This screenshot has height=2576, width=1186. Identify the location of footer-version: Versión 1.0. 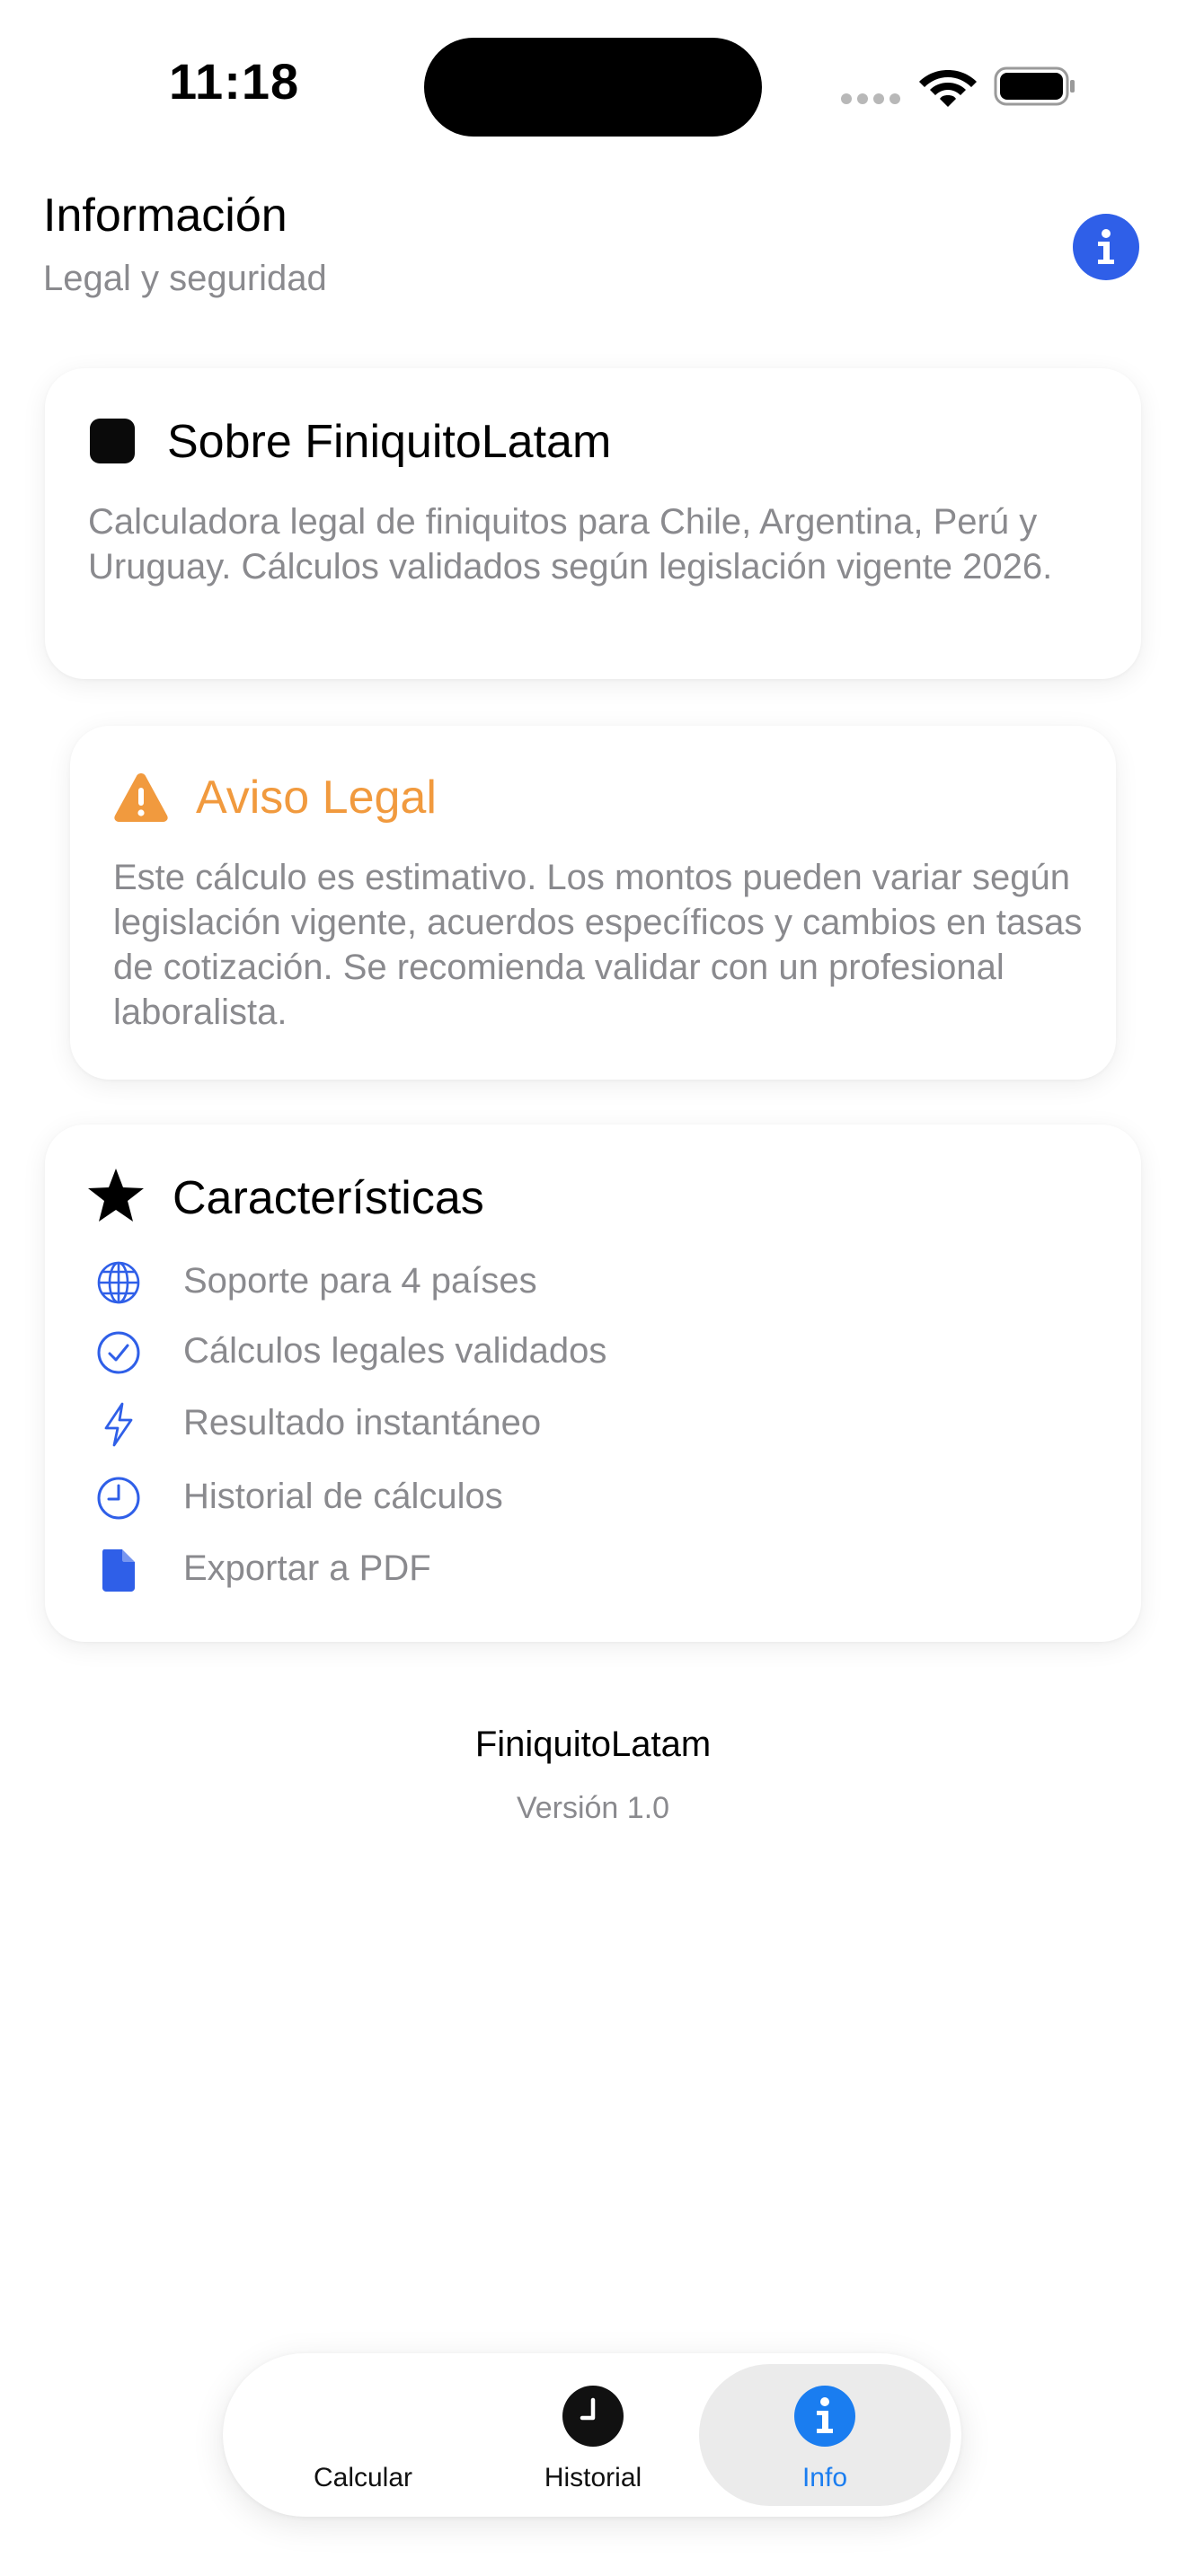
(593, 1808).